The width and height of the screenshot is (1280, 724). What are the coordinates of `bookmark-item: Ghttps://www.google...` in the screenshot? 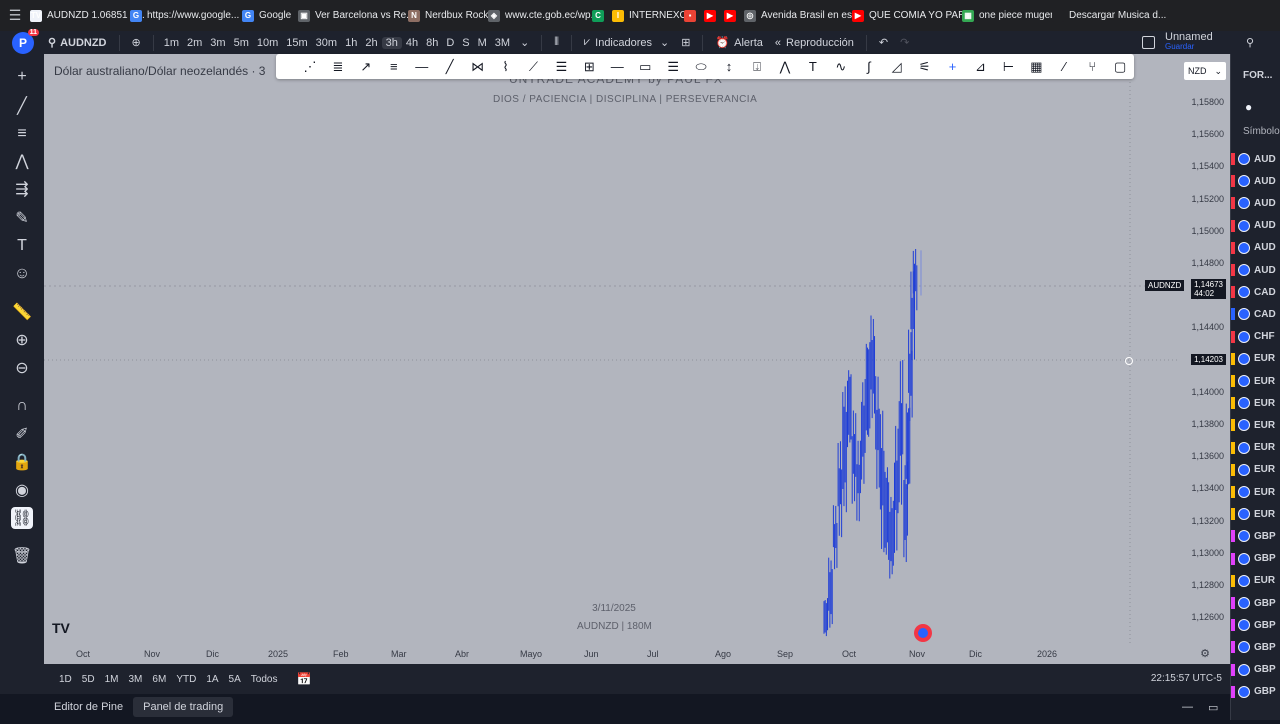 It's located at (181, 15).